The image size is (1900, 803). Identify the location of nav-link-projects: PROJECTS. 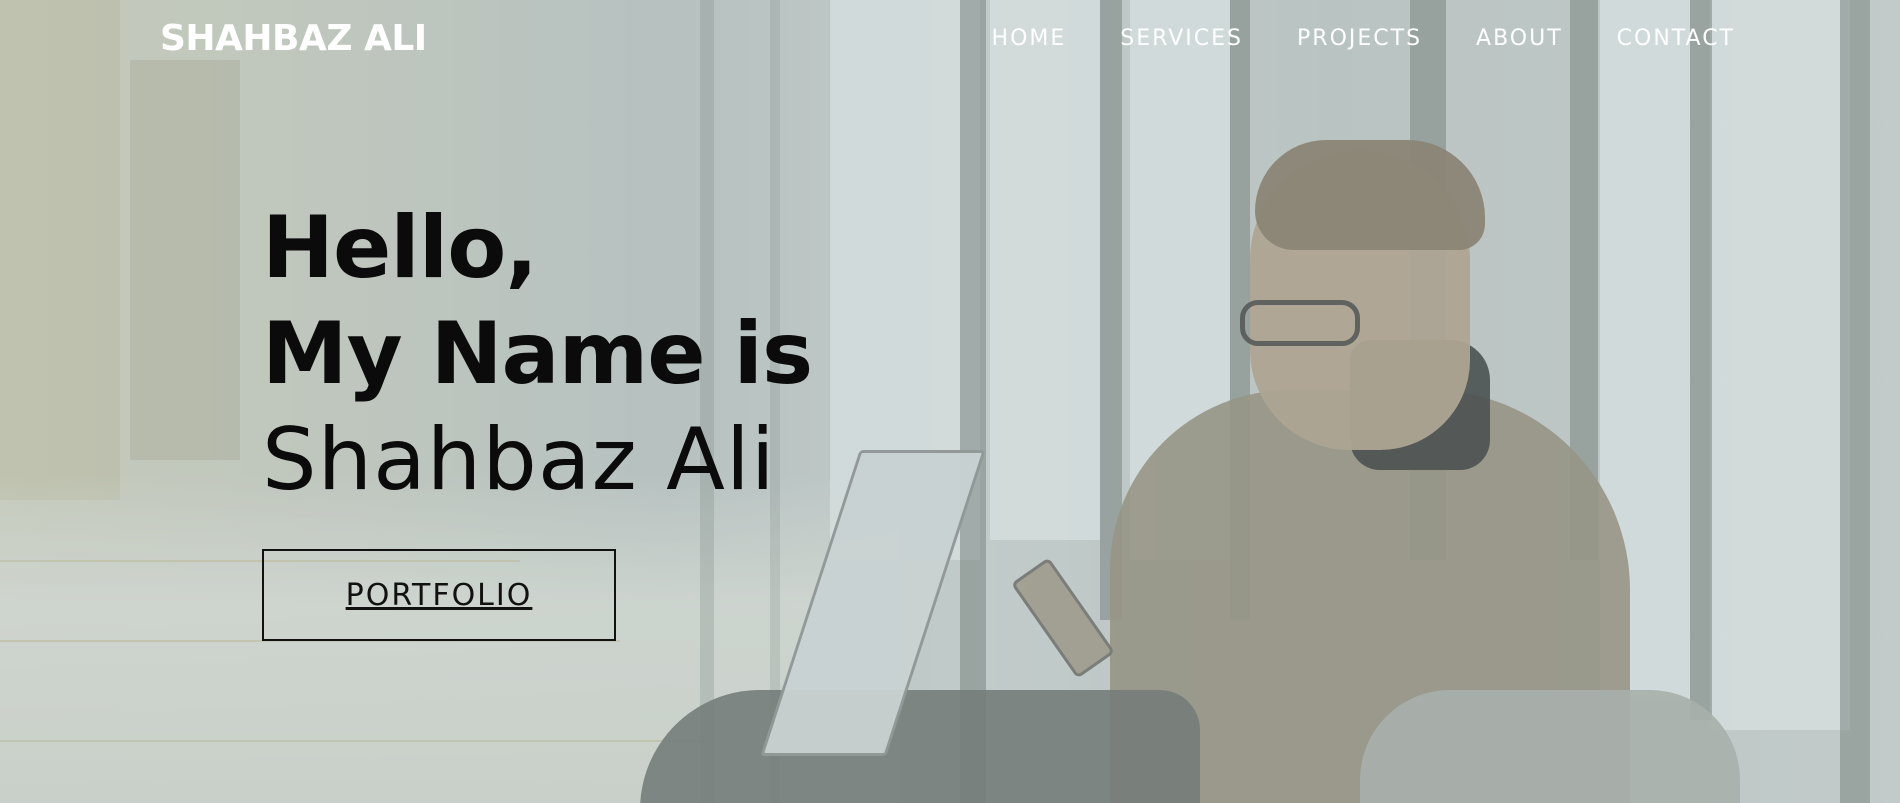
(1359, 38).